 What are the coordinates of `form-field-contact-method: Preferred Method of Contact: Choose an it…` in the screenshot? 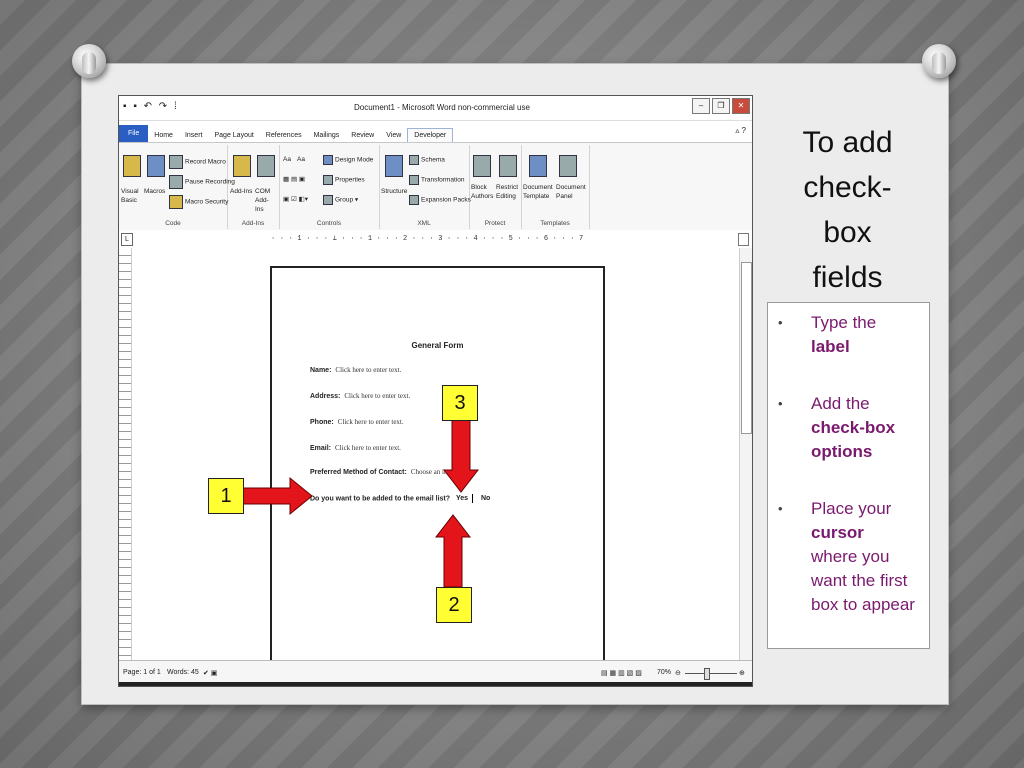 It's located at (383, 472).